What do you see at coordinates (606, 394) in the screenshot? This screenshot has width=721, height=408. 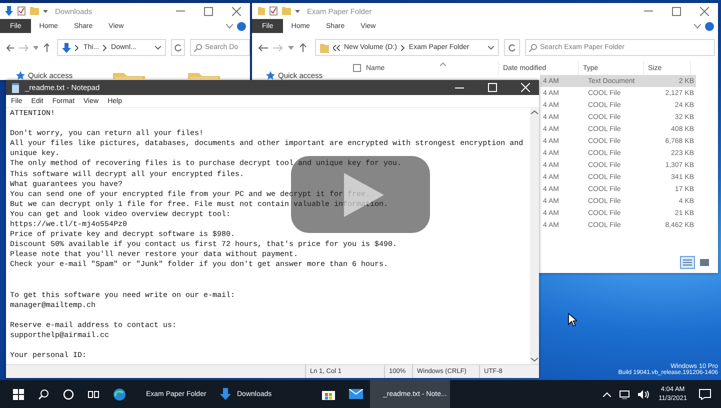 I see `chevron-up-icon` at bounding box center [606, 394].